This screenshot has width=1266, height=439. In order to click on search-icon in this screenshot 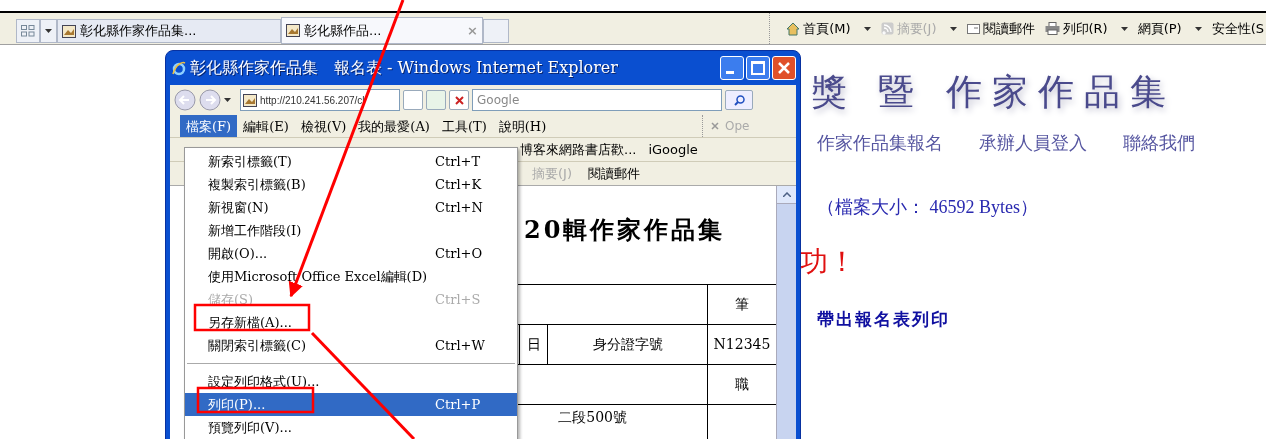, I will do `click(739, 100)`.